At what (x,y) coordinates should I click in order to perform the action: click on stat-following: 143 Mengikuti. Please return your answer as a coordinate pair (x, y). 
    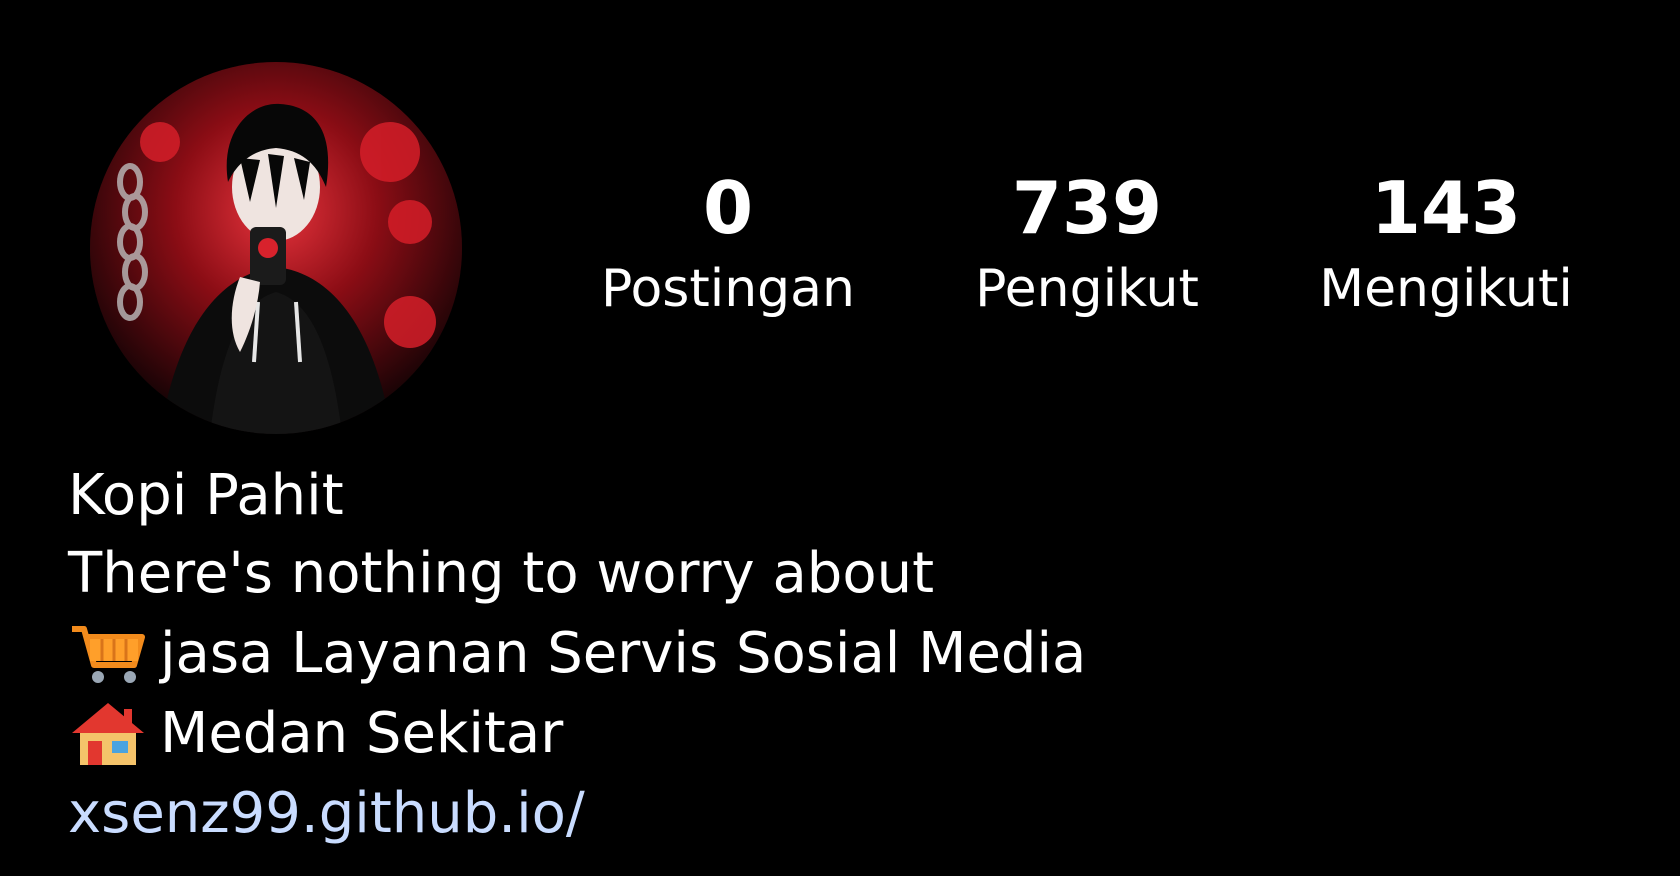
    Looking at the image, I should click on (1446, 246).